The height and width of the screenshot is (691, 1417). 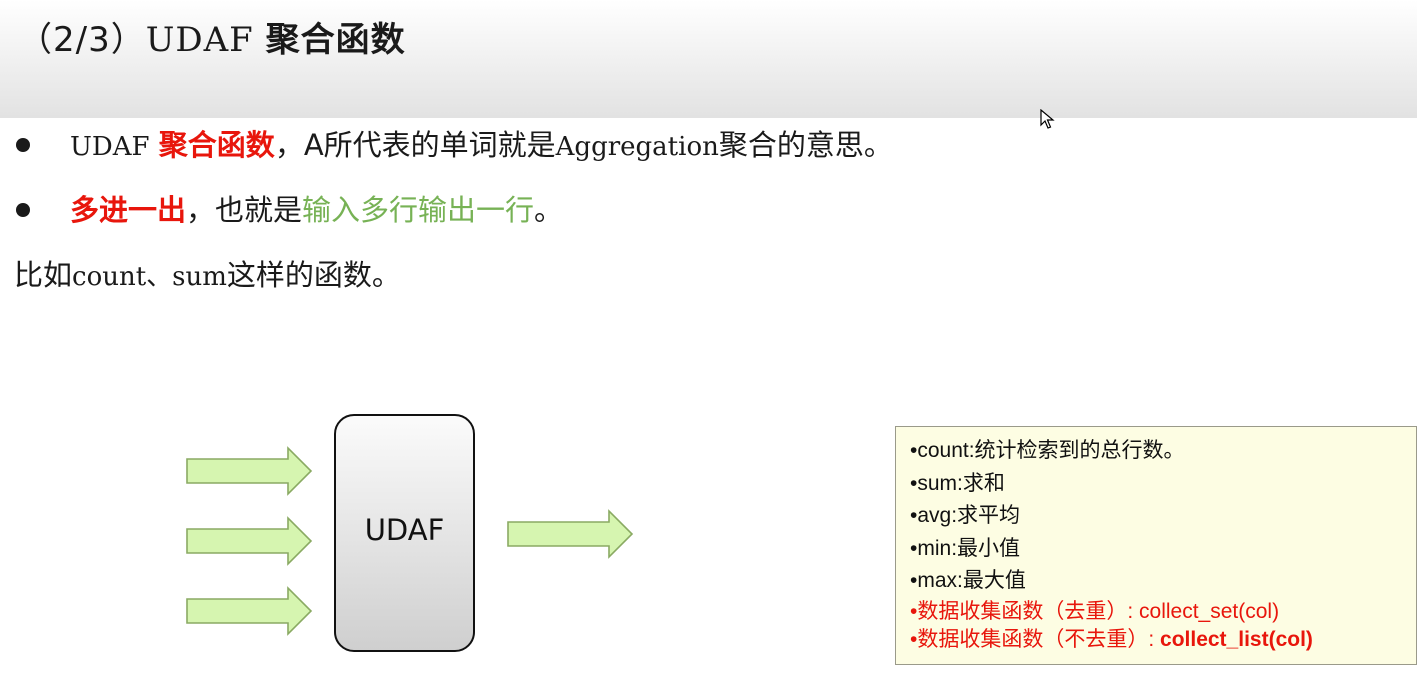 I want to click on title-code: UDAF, so click(x=199, y=40).